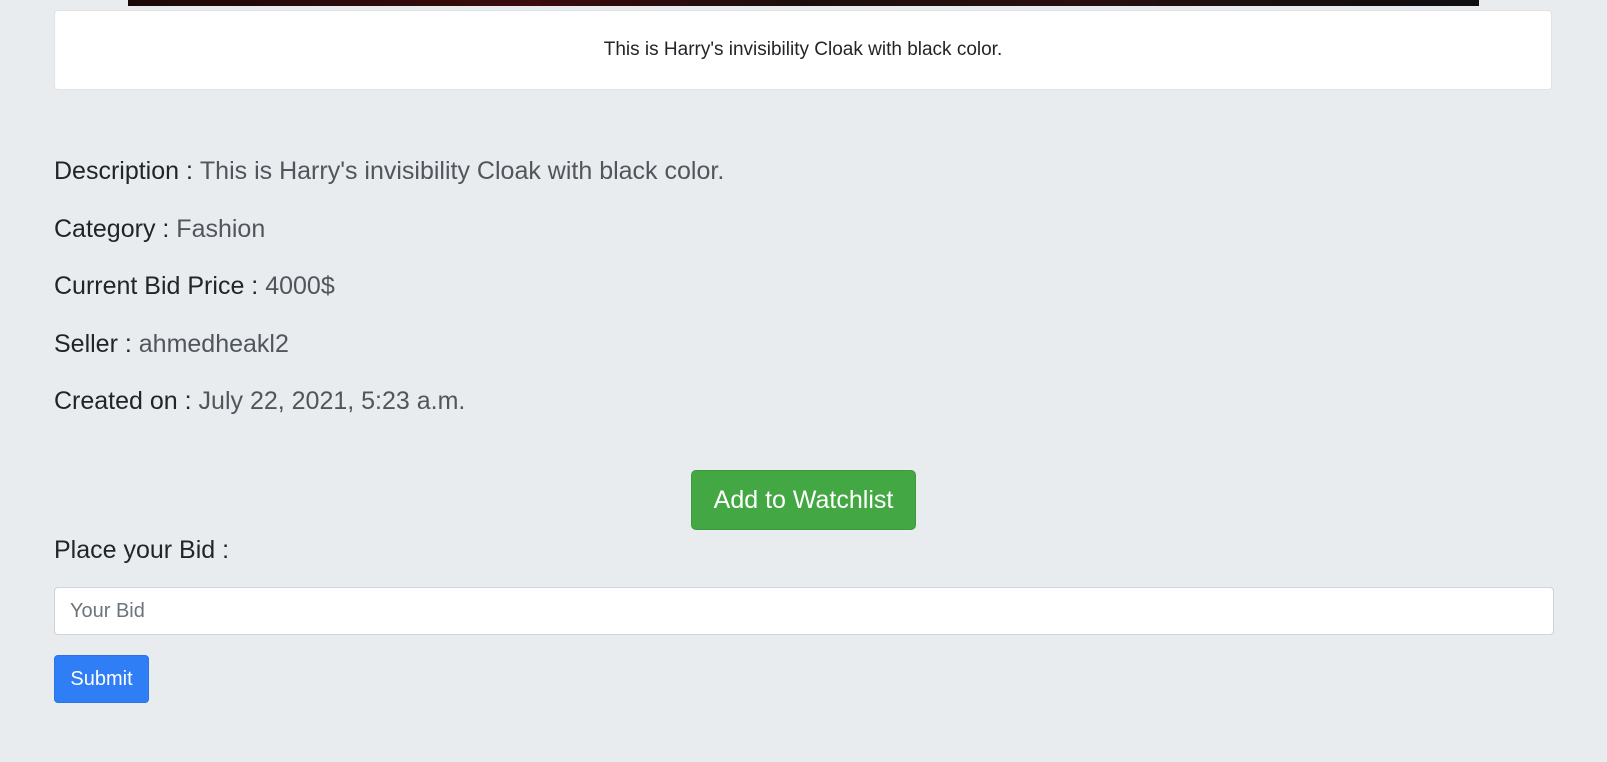  Describe the element at coordinates (803, 3) in the screenshot. I see `listing-image` at that location.